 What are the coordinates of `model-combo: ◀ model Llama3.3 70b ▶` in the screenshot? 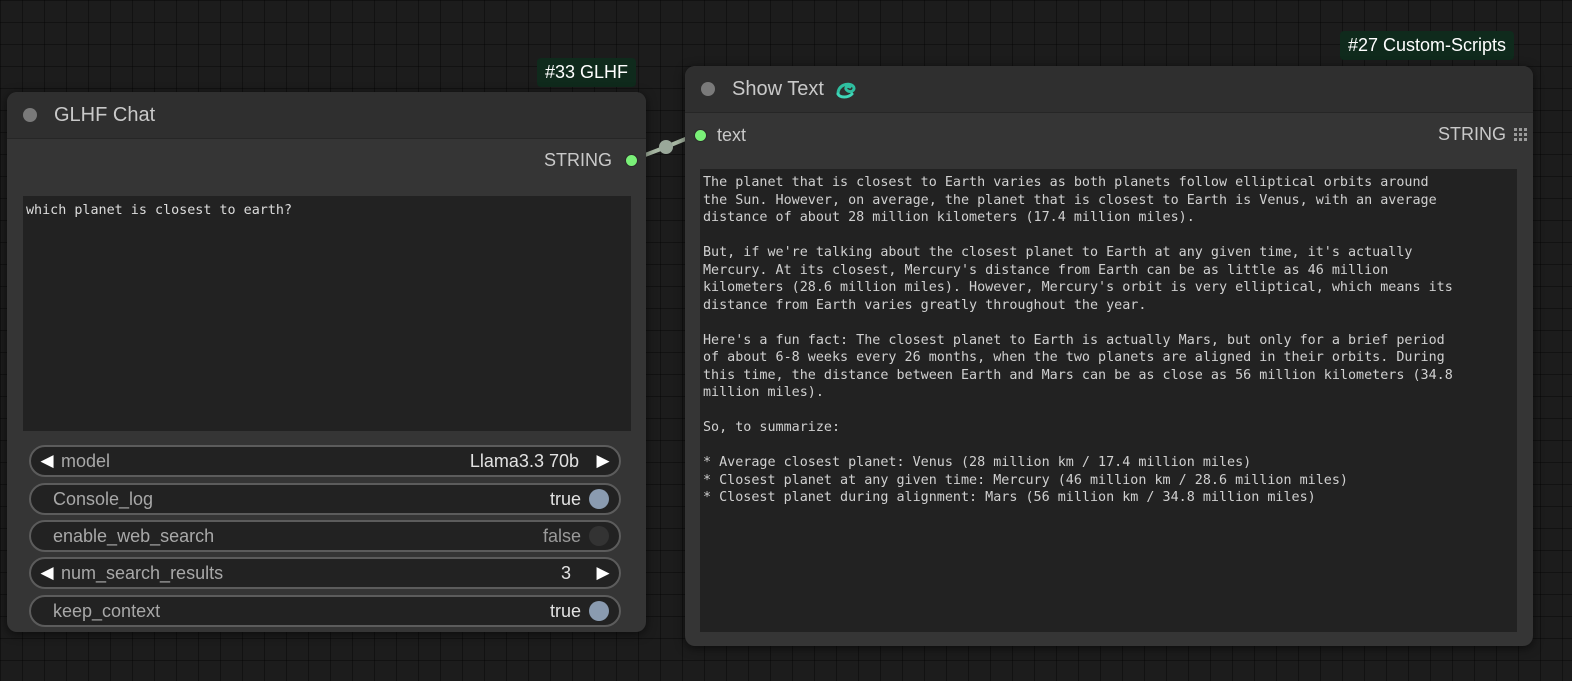 It's located at (325, 461).